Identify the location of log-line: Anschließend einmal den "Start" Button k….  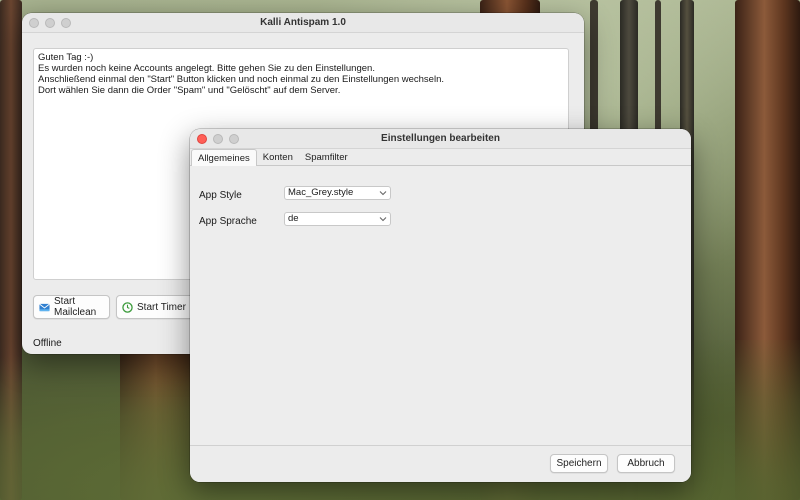
(241, 79).